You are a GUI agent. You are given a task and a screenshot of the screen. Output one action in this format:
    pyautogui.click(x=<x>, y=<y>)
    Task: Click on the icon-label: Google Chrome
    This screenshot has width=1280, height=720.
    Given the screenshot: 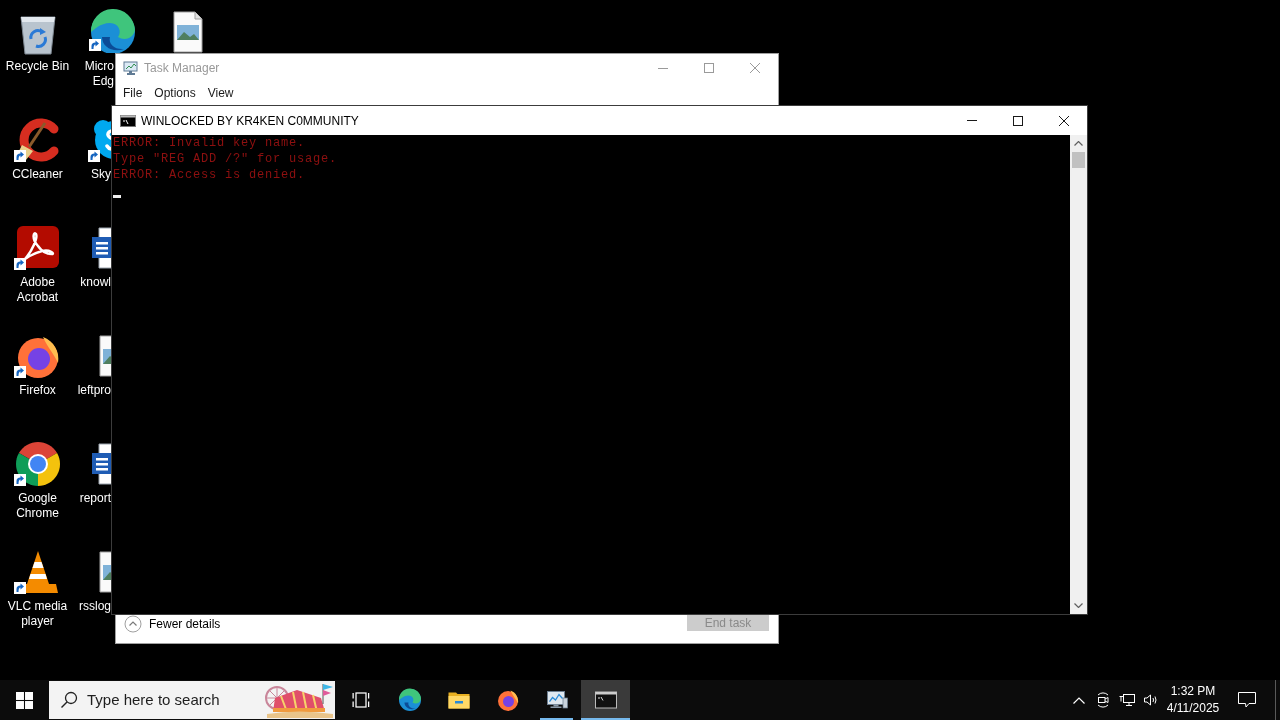 What is the action you would take?
    pyautogui.click(x=37, y=506)
    